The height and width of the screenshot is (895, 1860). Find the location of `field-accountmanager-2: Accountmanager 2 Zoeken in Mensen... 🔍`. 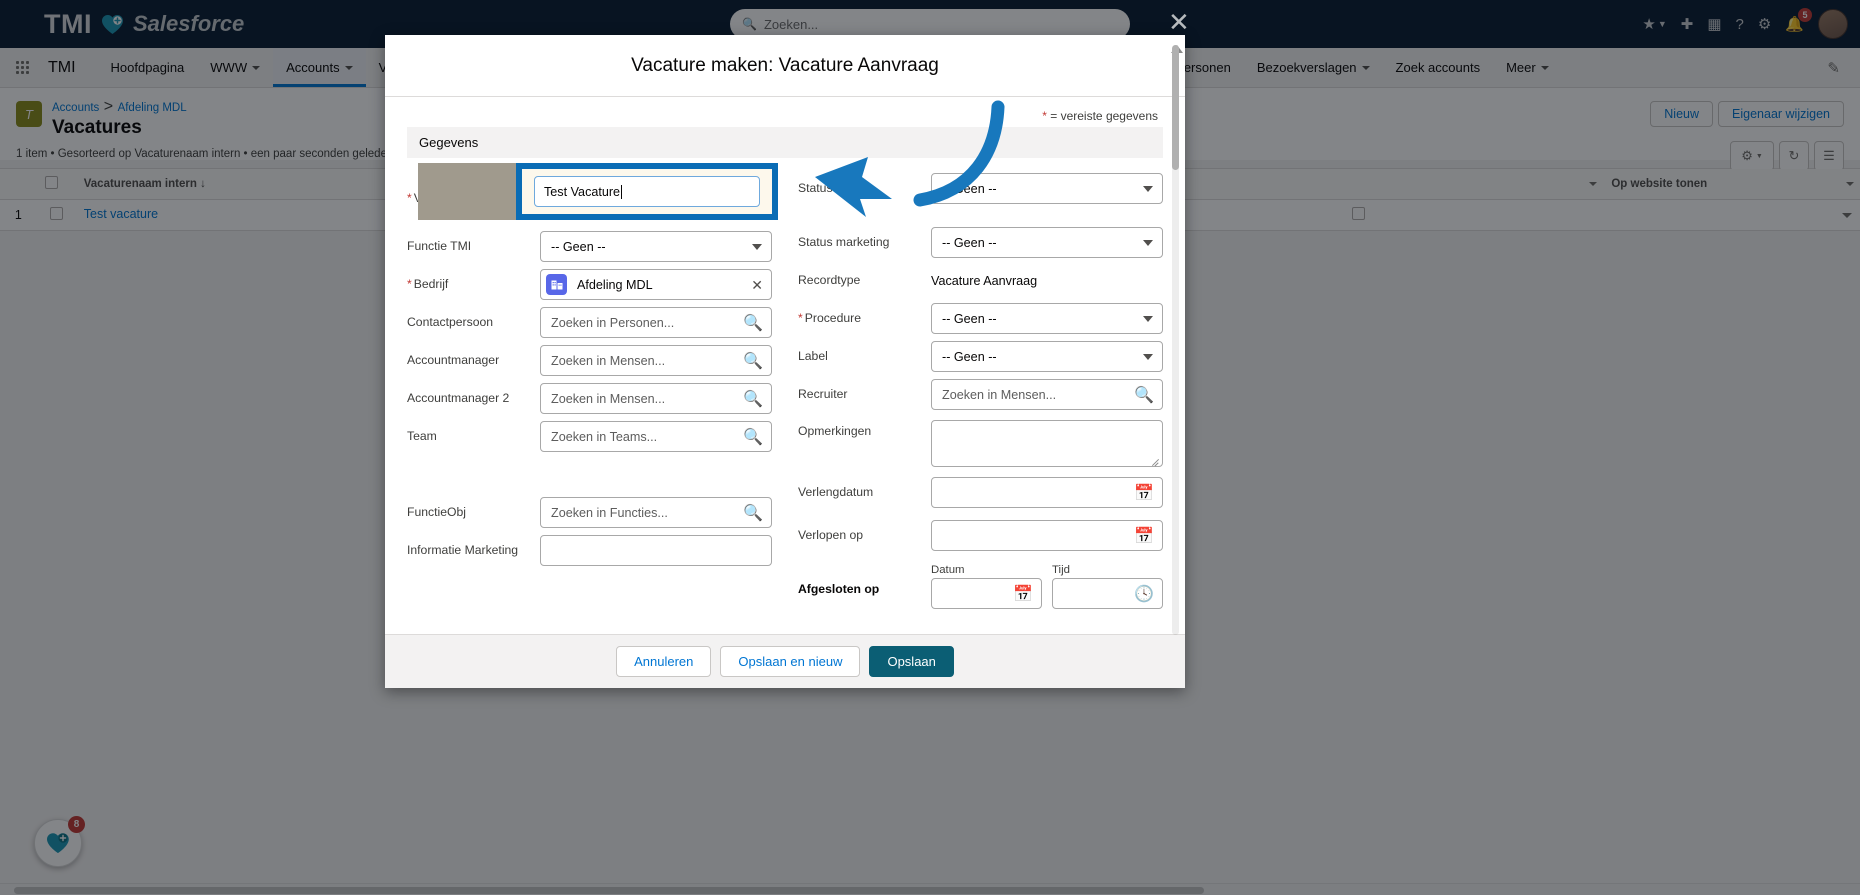

field-accountmanager-2: Accountmanager 2 Zoeken in Mensen... 🔍 is located at coordinates (589, 398).